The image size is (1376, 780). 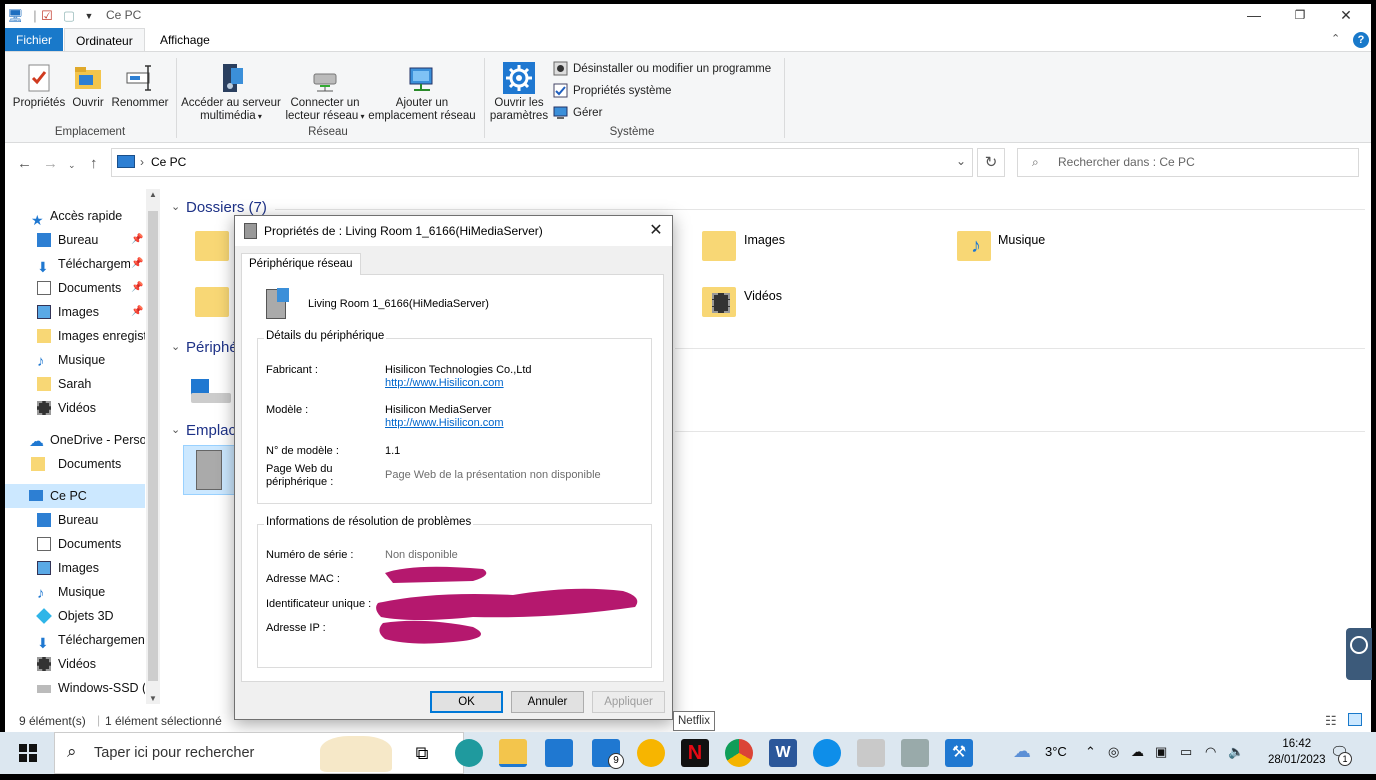 What do you see at coordinates (1161, 752) in the screenshot?
I see `display-icon: ▣` at bounding box center [1161, 752].